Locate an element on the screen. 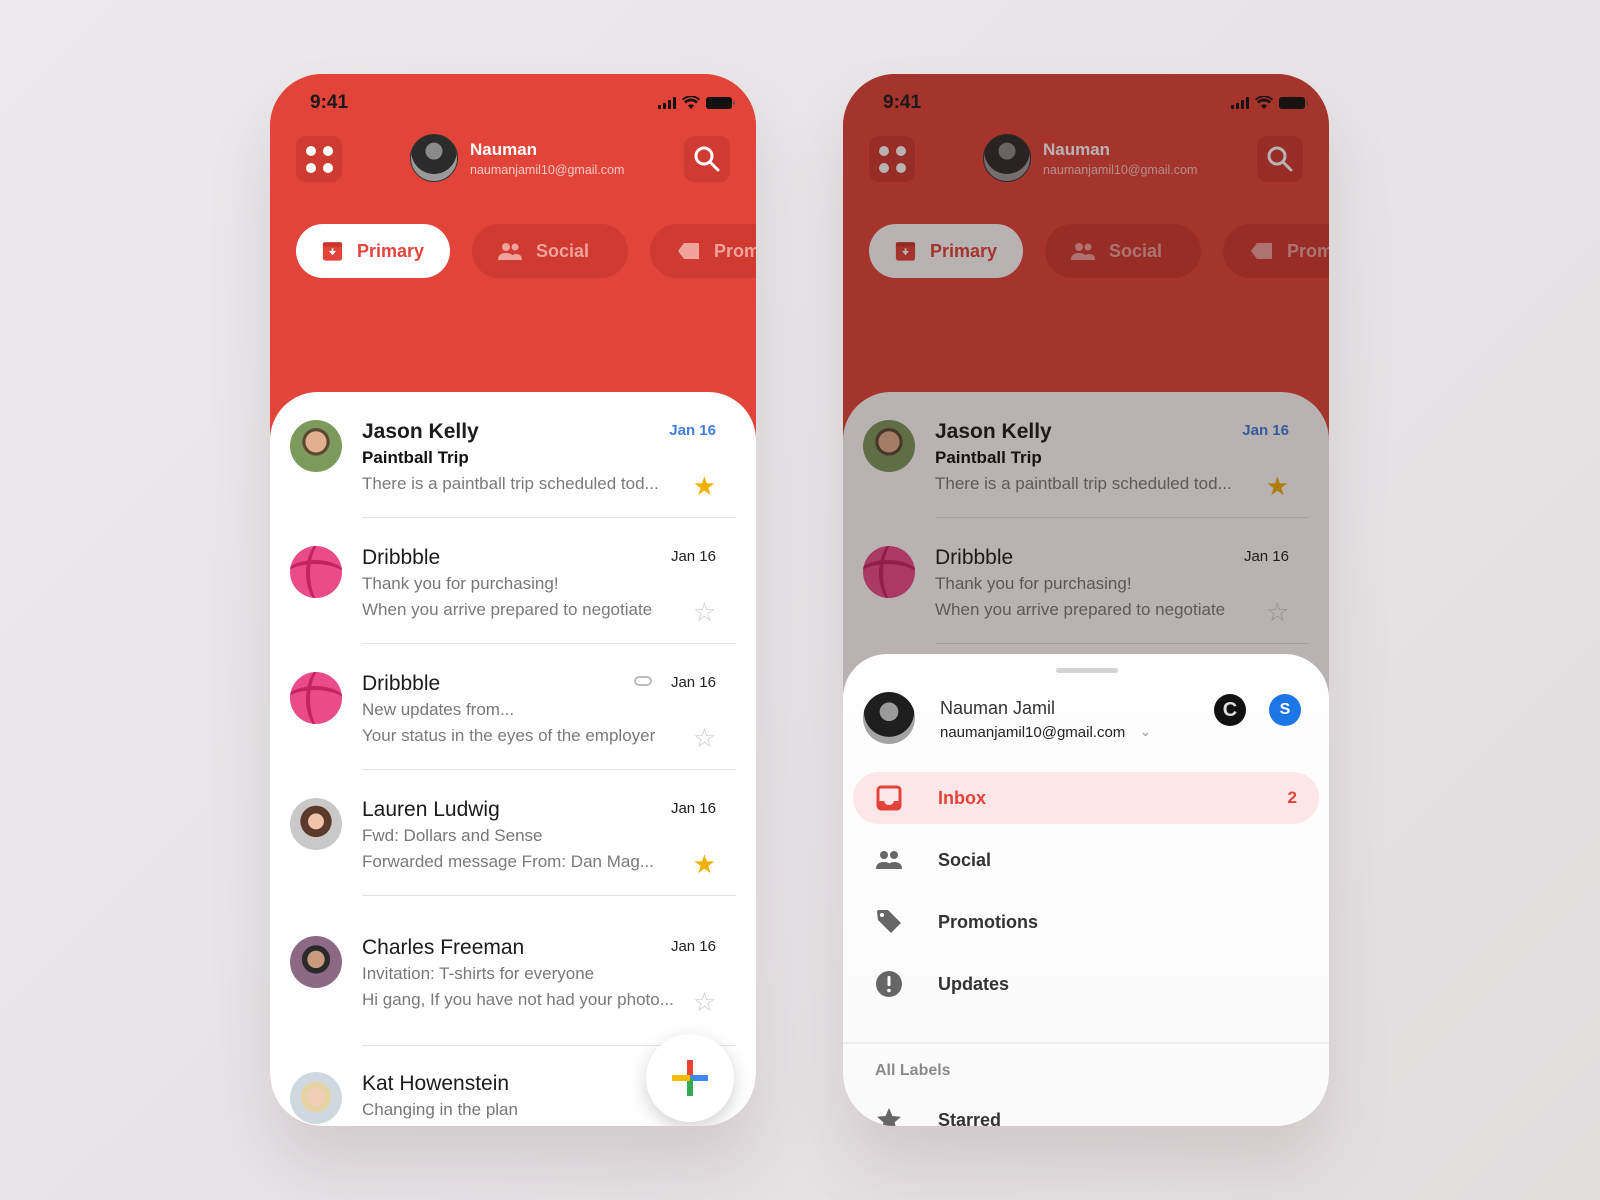 The image size is (1600, 1200). inbox-icon is located at coordinates (889, 798).